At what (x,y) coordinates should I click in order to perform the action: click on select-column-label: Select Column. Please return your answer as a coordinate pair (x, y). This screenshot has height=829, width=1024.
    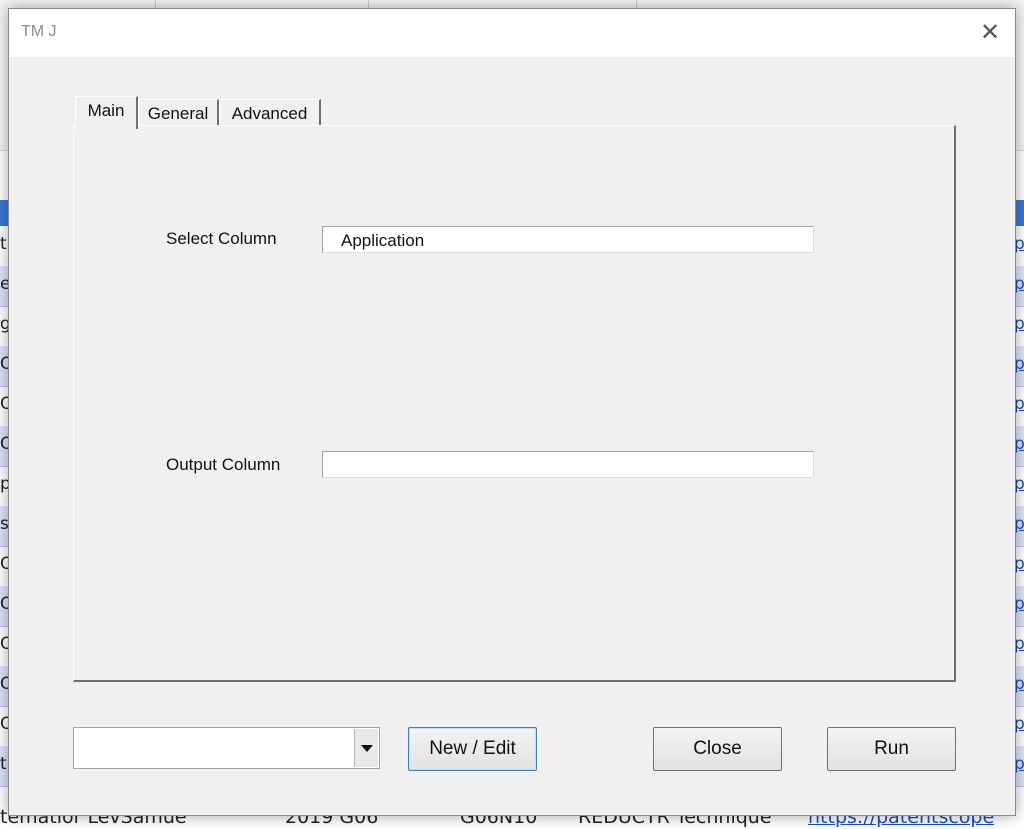
    Looking at the image, I should click on (221, 238).